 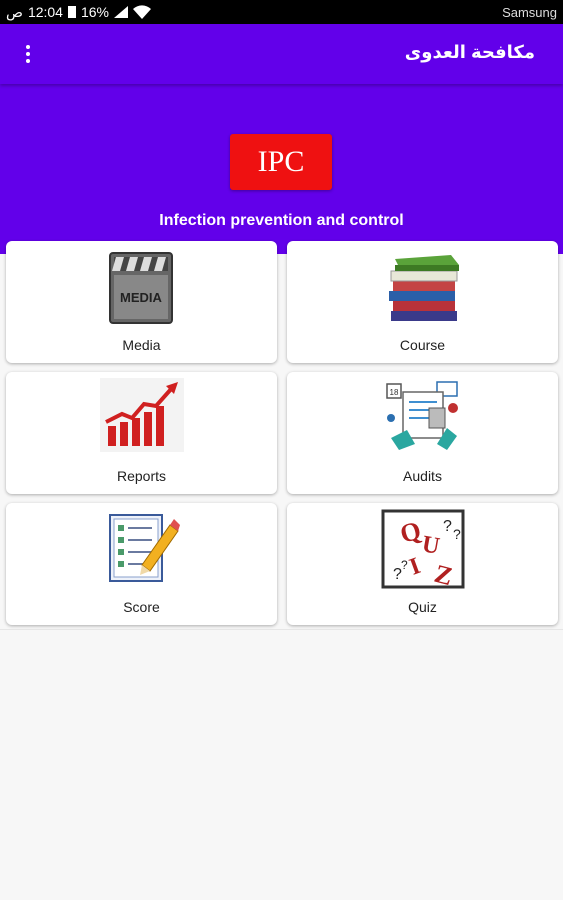 What do you see at coordinates (45, 12) in the screenshot?
I see `status-time: 12:04` at bounding box center [45, 12].